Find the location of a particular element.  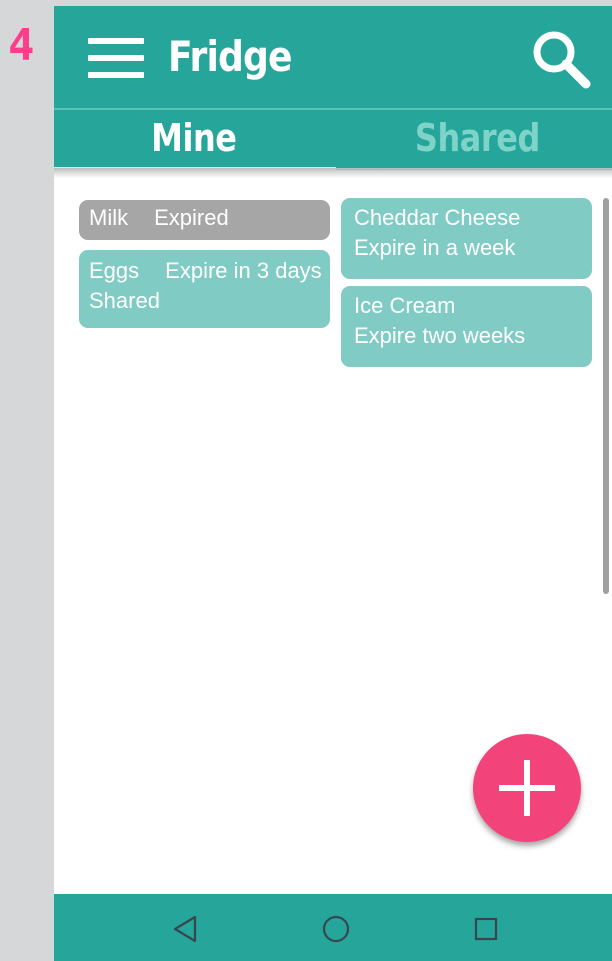

item-shared-label: Shared is located at coordinates (124, 300).